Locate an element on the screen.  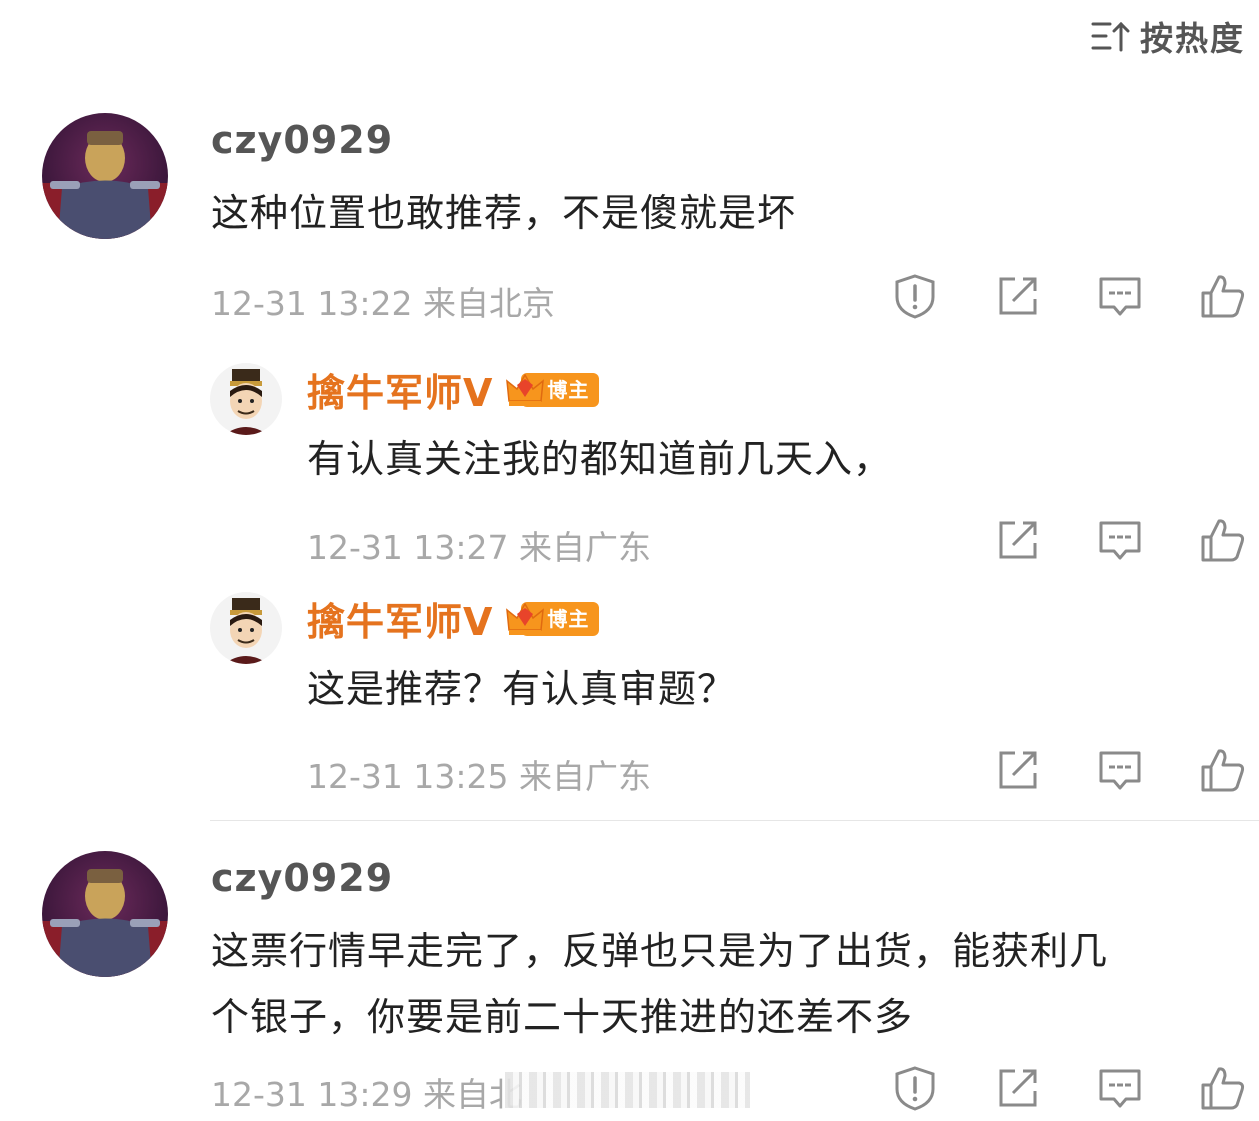
comment-text-line-2: 个银子，你要是前二十天推进的还差不多 is located at coordinates (562, 1017).